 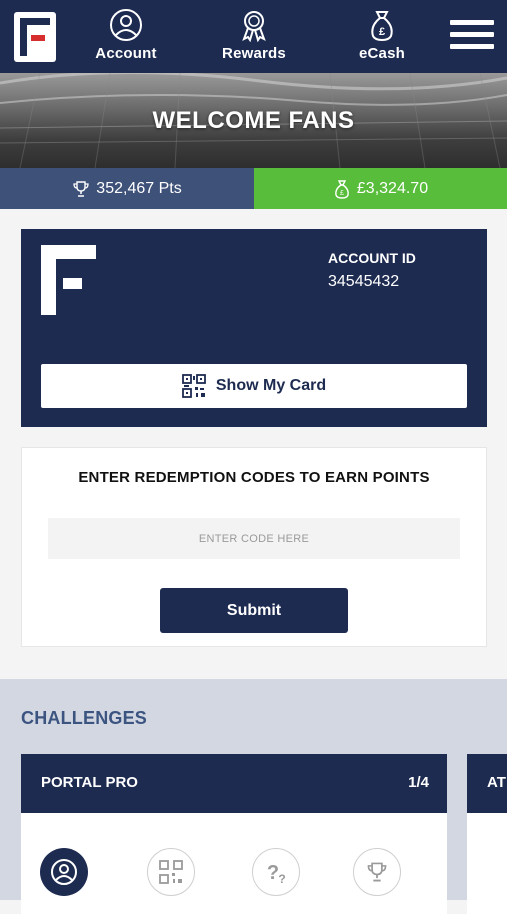 What do you see at coordinates (254, 477) in the screenshot?
I see `redemption-title: ENTER REDEMPTION CODES TO EARN POINTS` at bounding box center [254, 477].